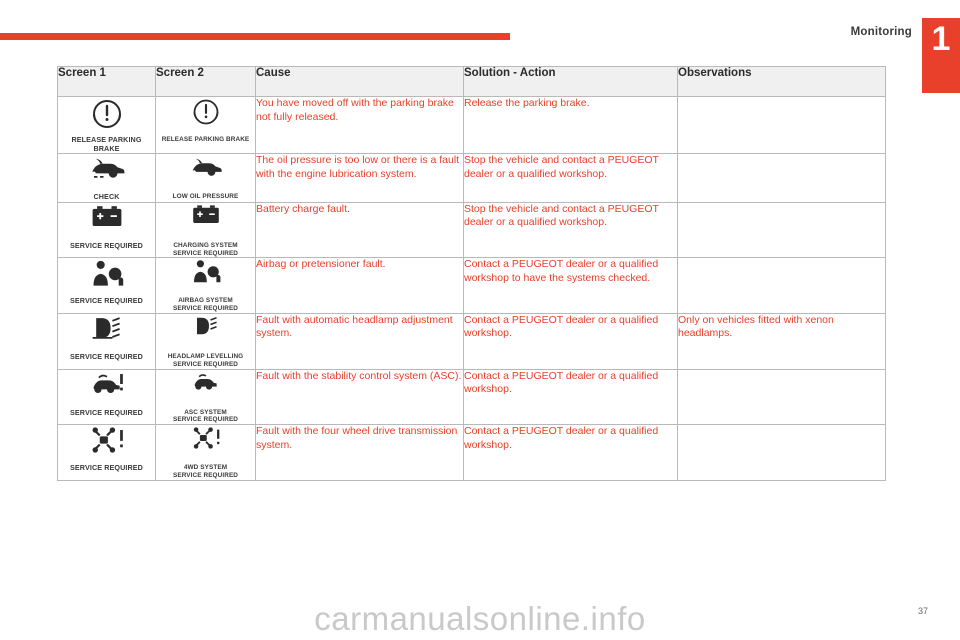 Image resolution: width=960 pixels, height=640 pixels. Describe the element at coordinates (205, 416) in the screenshot. I see `screen2-label: ASC SYSTEM SERVICE REQUIRED` at that location.